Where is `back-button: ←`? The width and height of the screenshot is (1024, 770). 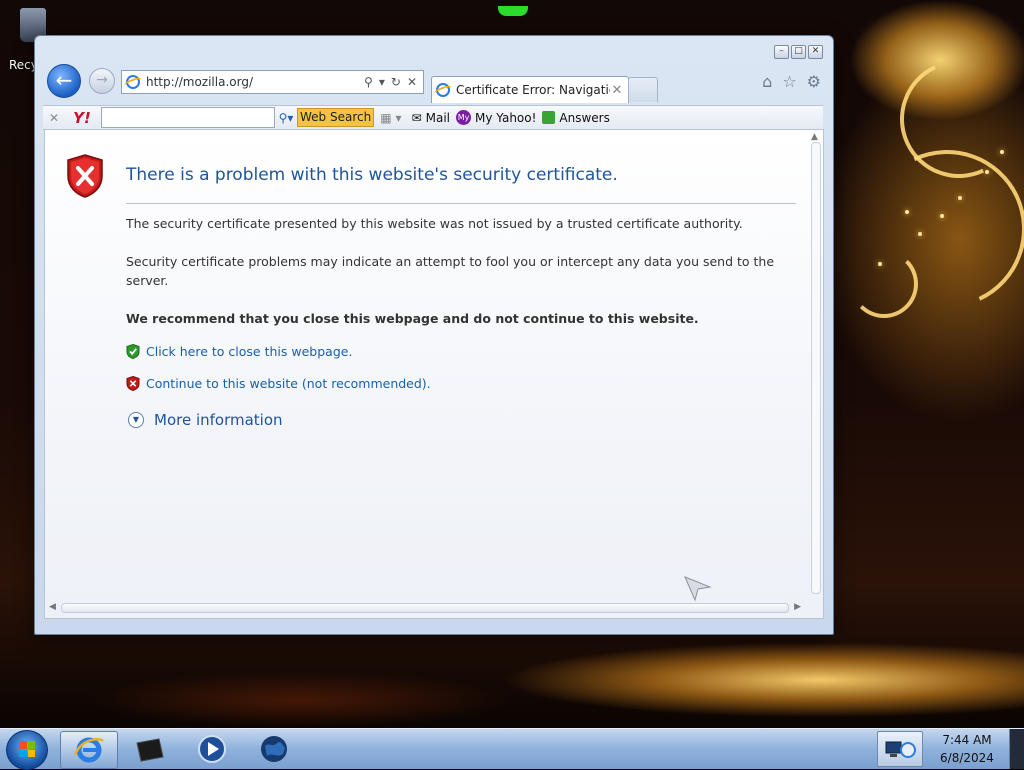
back-button: ← is located at coordinates (64, 81).